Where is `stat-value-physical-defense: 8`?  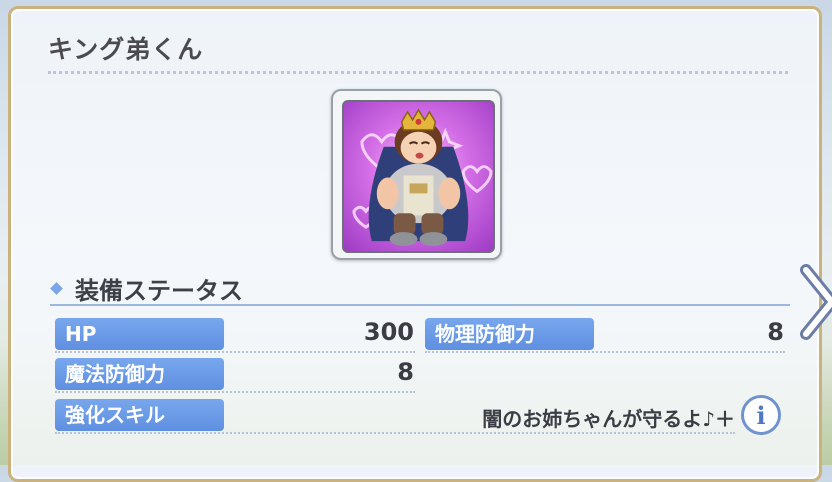 stat-value-physical-defense: 8 is located at coordinates (775, 332).